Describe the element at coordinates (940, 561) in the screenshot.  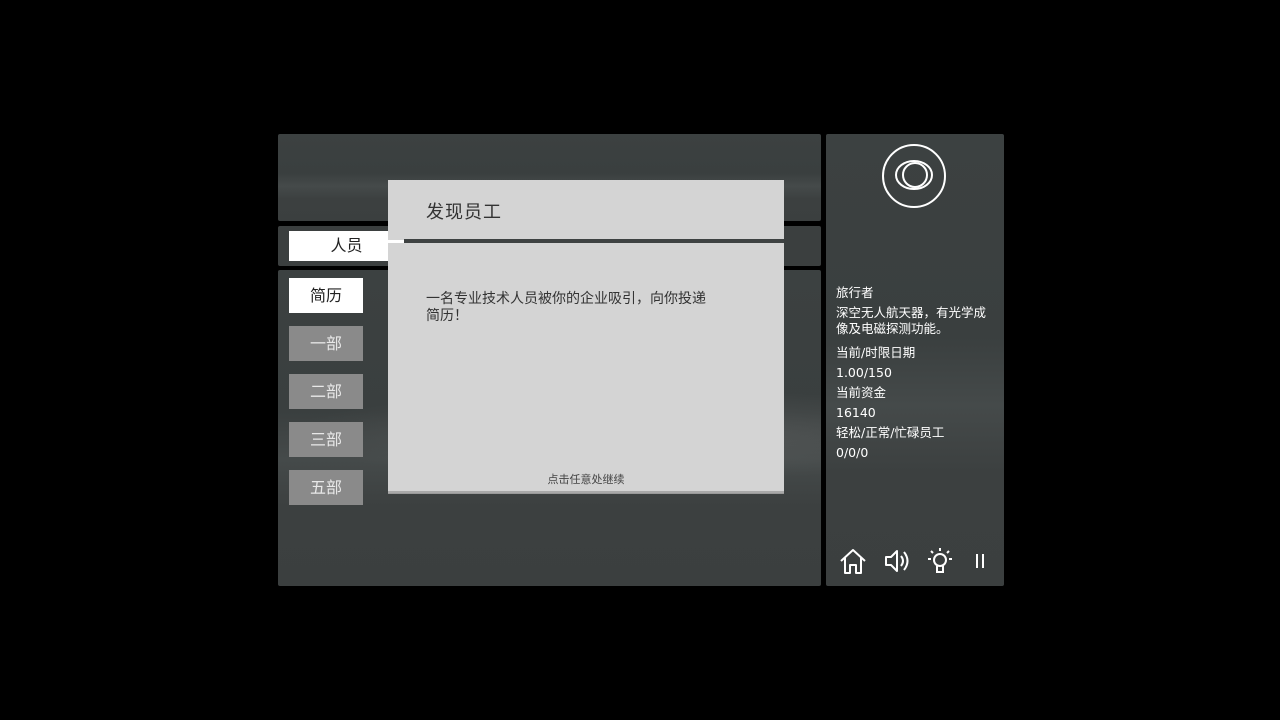
I see `hint-bulb-icon` at that location.